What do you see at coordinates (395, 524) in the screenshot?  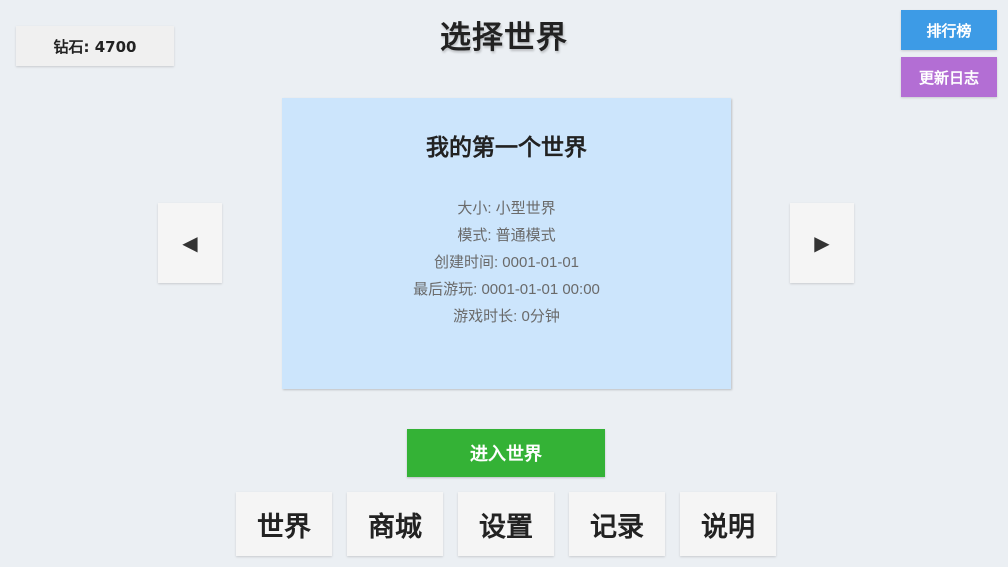 I see `nav-shop: 商城` at bounding box center [395, 524].